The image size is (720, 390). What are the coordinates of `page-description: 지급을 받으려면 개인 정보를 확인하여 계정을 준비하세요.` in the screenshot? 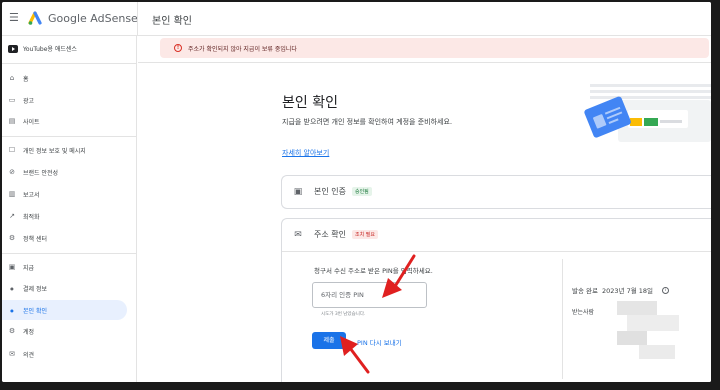 It's located at (367, 122).